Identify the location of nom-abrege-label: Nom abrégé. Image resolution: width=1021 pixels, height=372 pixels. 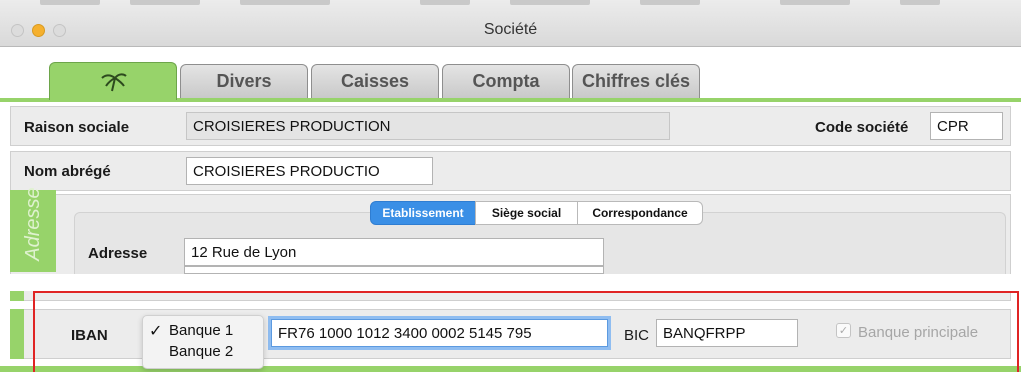
(67, 171).